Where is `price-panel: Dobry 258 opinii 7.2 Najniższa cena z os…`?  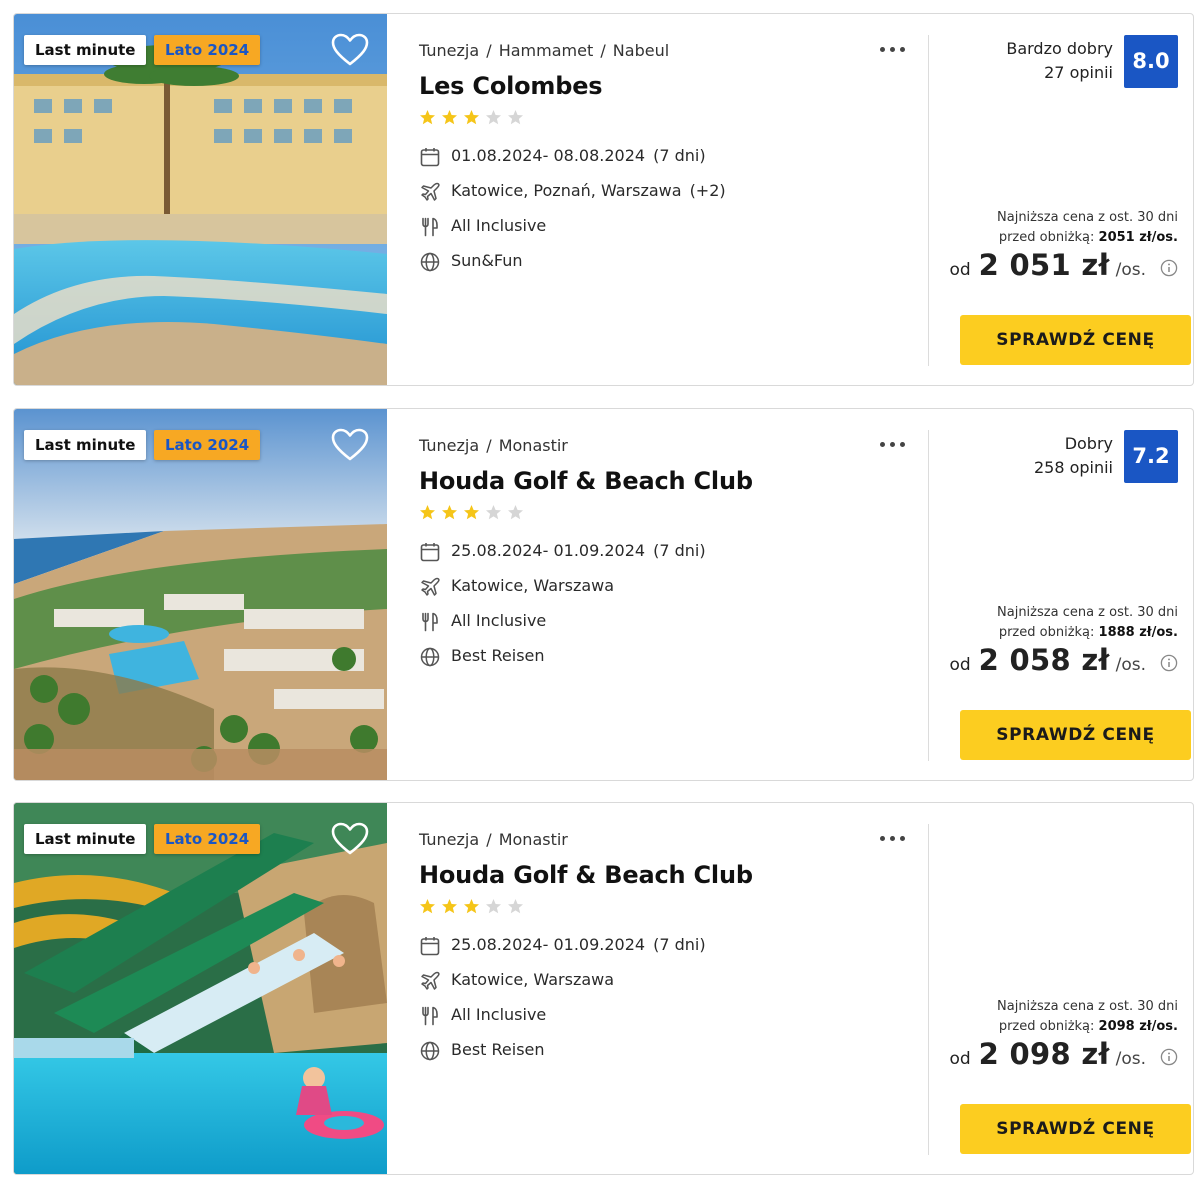
price-panel: Dobry 258 opinii 7.2 Najniższa cena z os… is located at coordinates (1060, 594).